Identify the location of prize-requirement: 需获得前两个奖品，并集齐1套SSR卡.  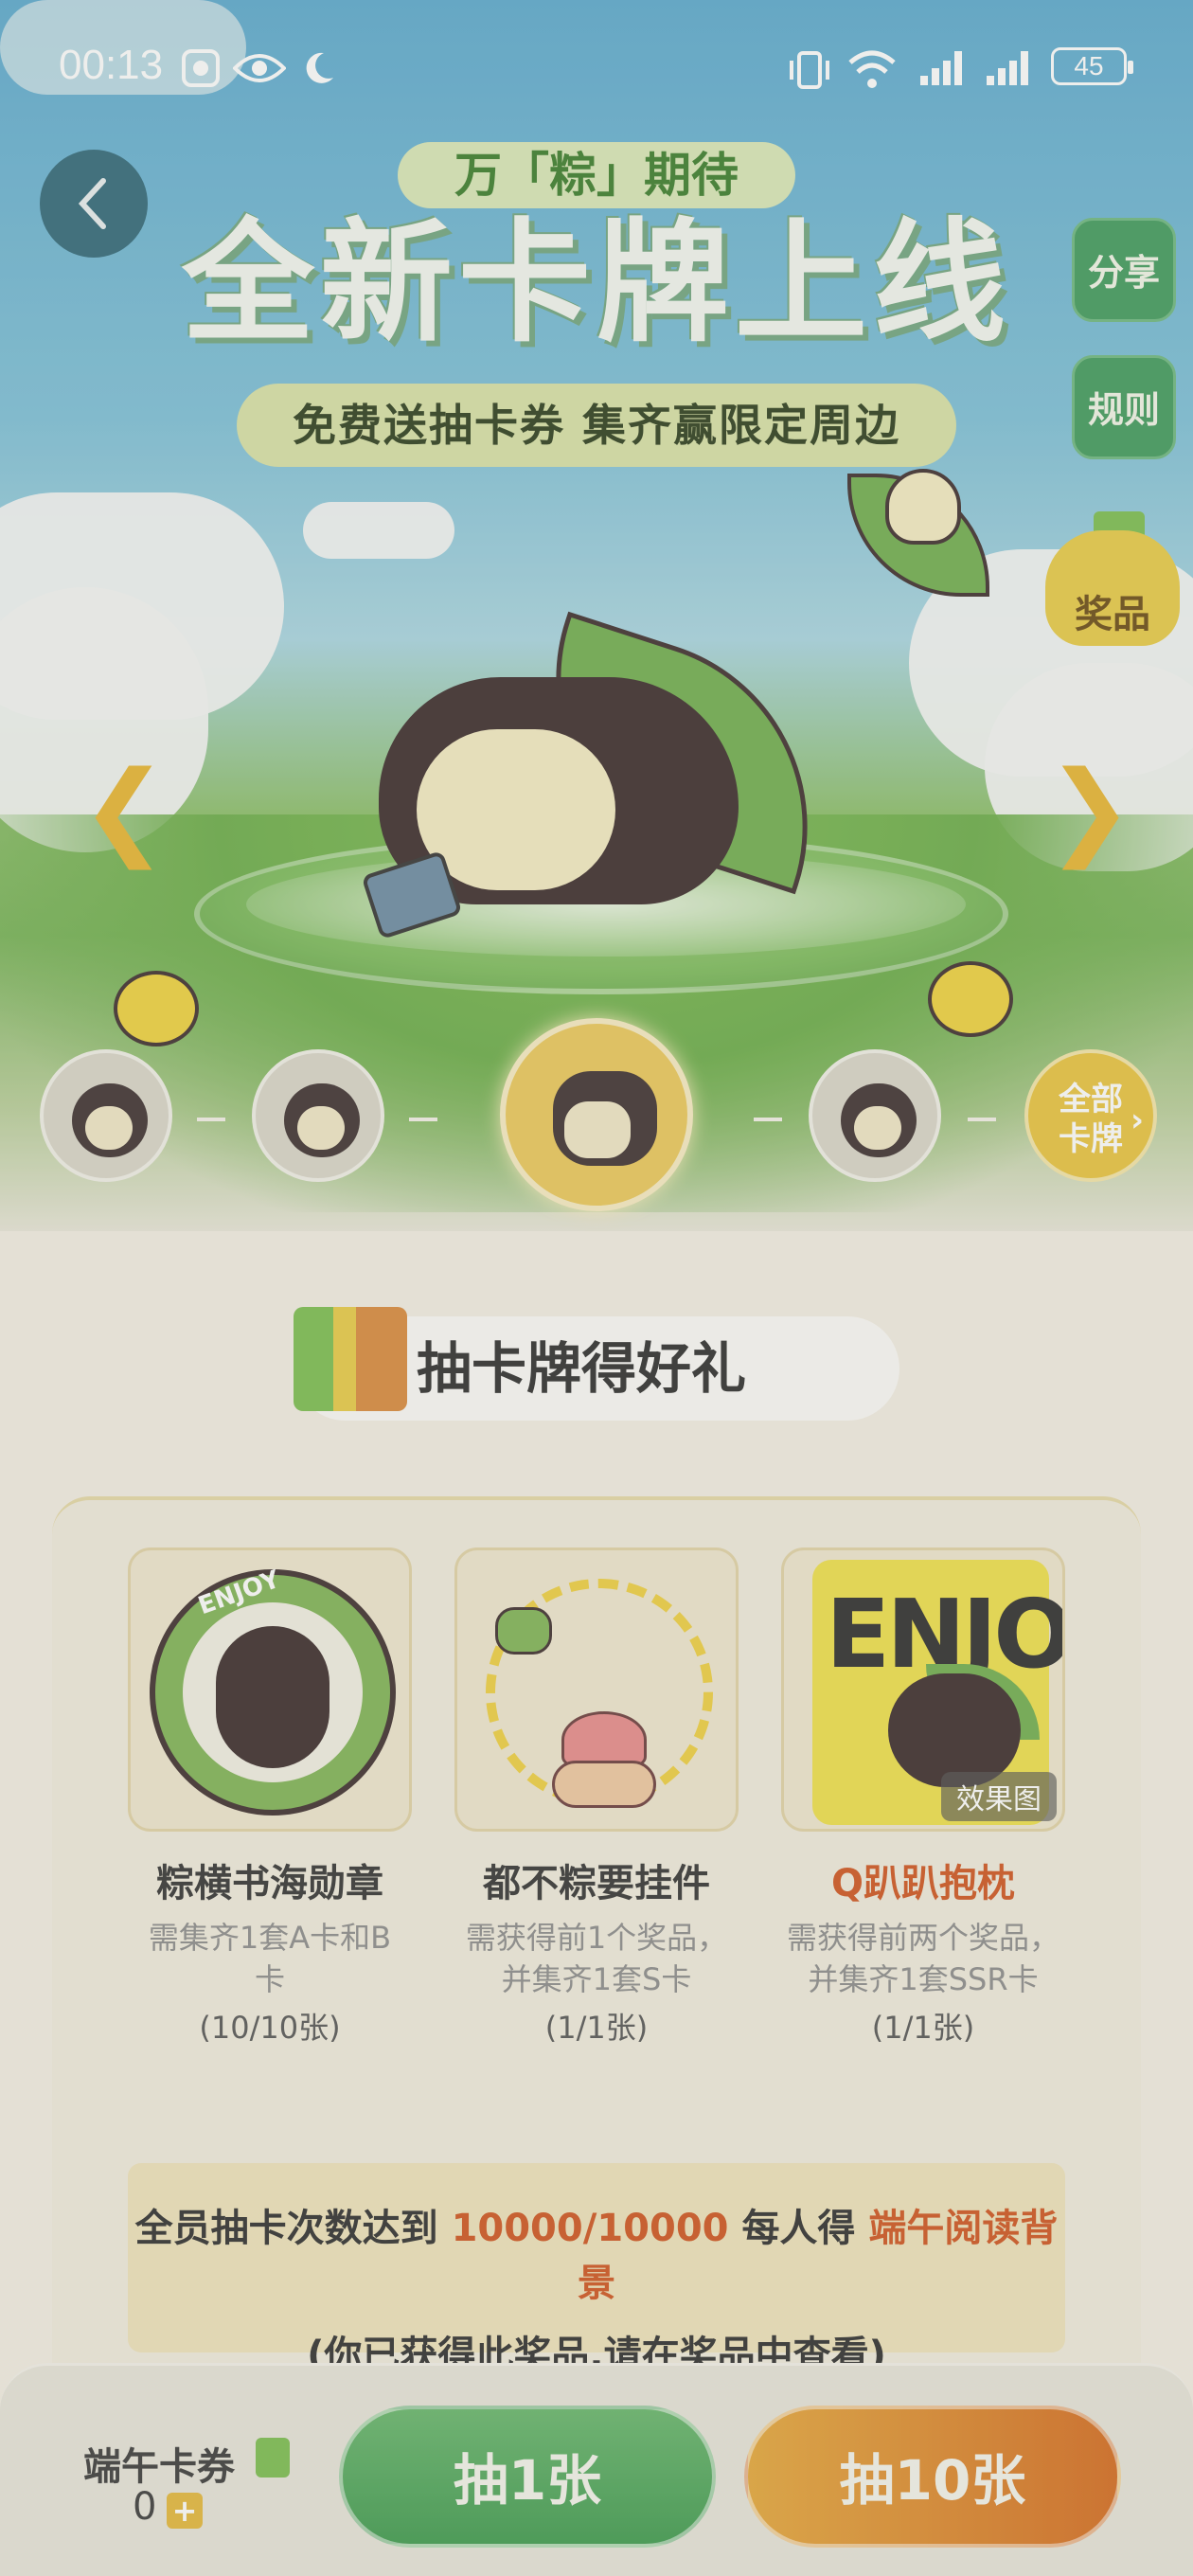
(923, 1958).